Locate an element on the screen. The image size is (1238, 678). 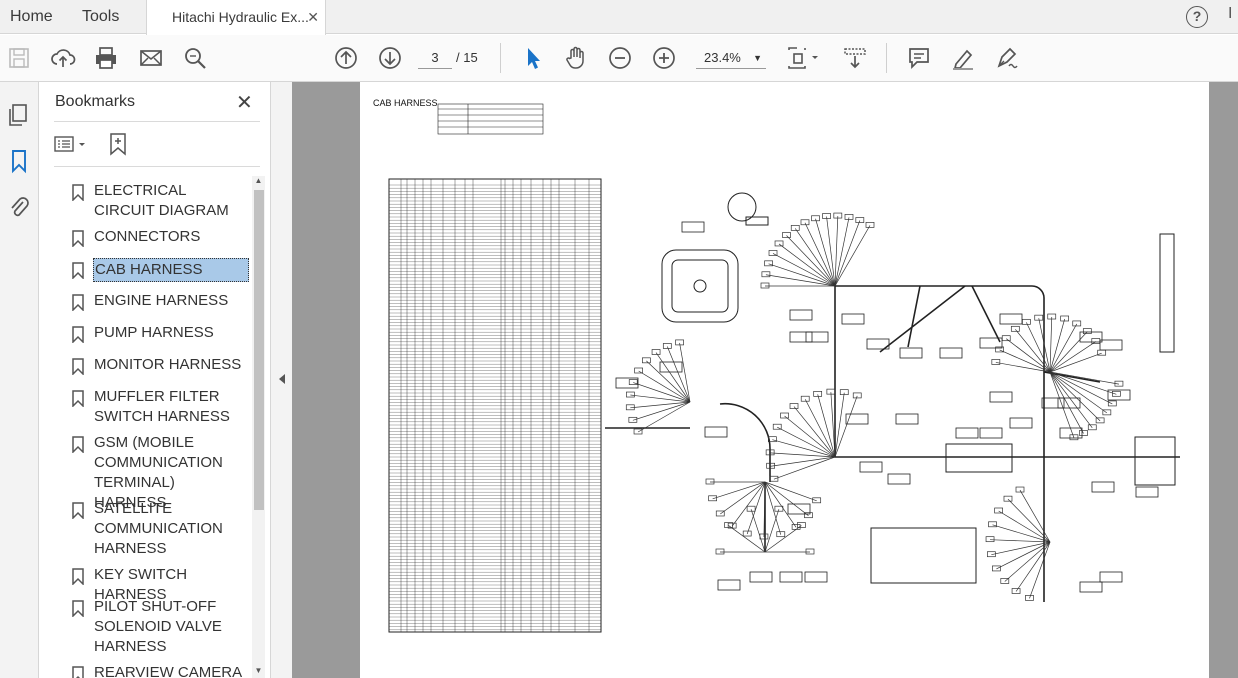
page-thumbnails-icon is located at coordinates (19, 115).